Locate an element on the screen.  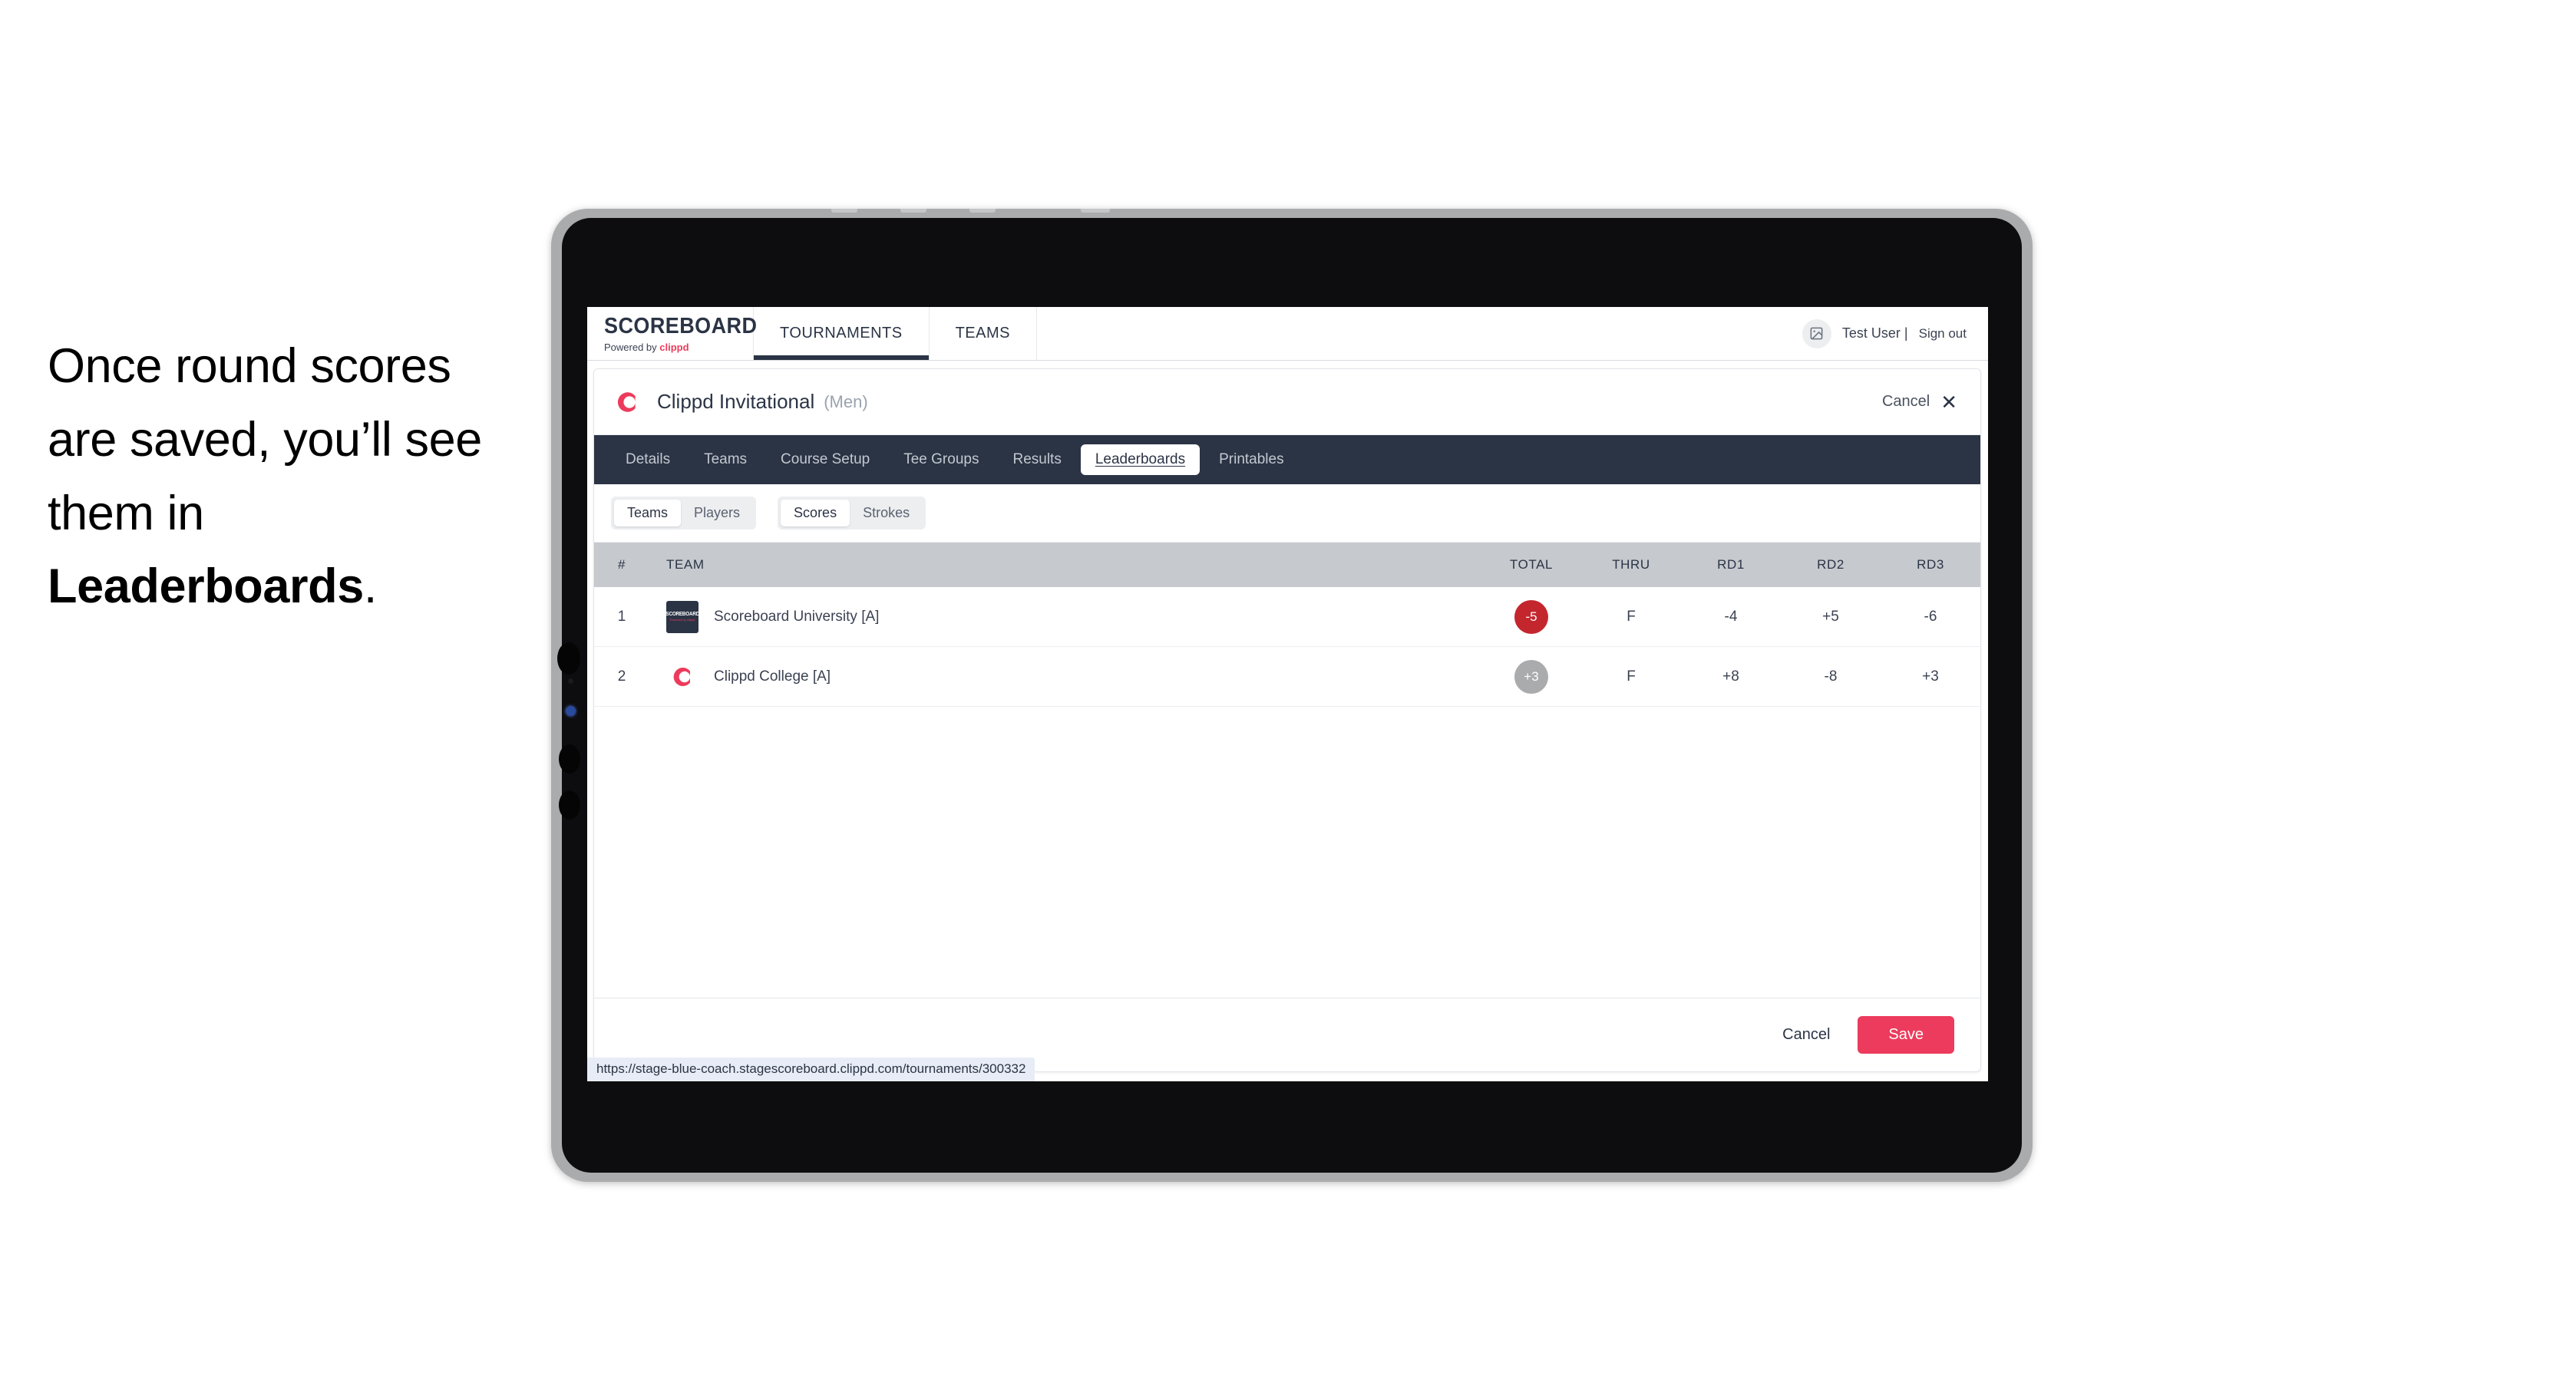
row-rank: 1 is located at coordinates (621, 616).